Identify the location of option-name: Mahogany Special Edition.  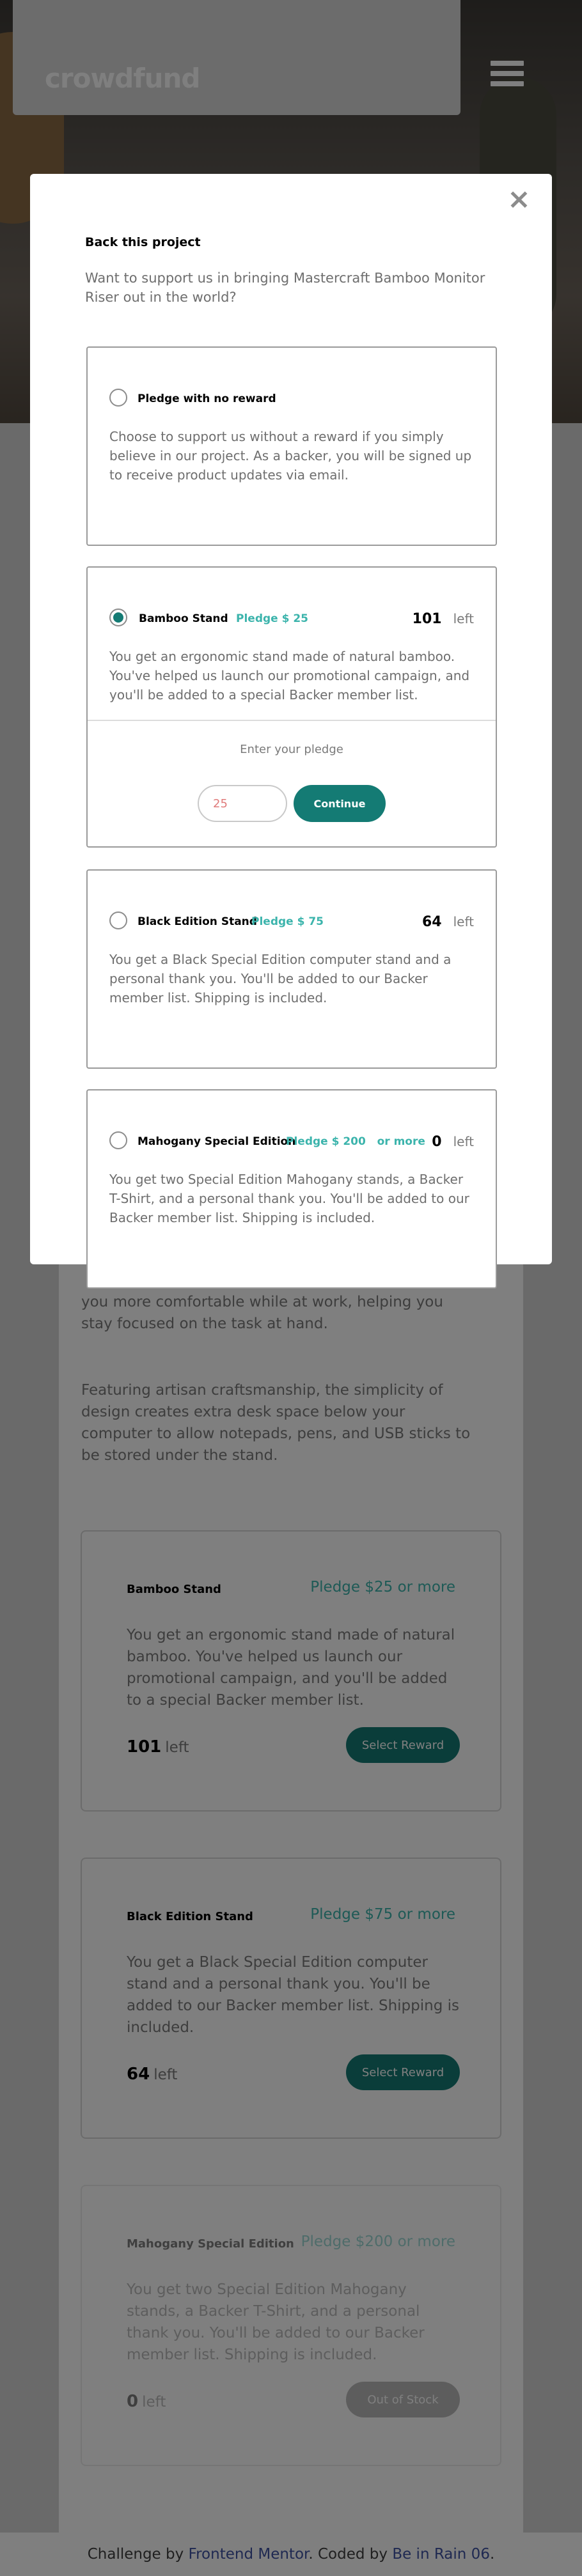
(217, 1141).